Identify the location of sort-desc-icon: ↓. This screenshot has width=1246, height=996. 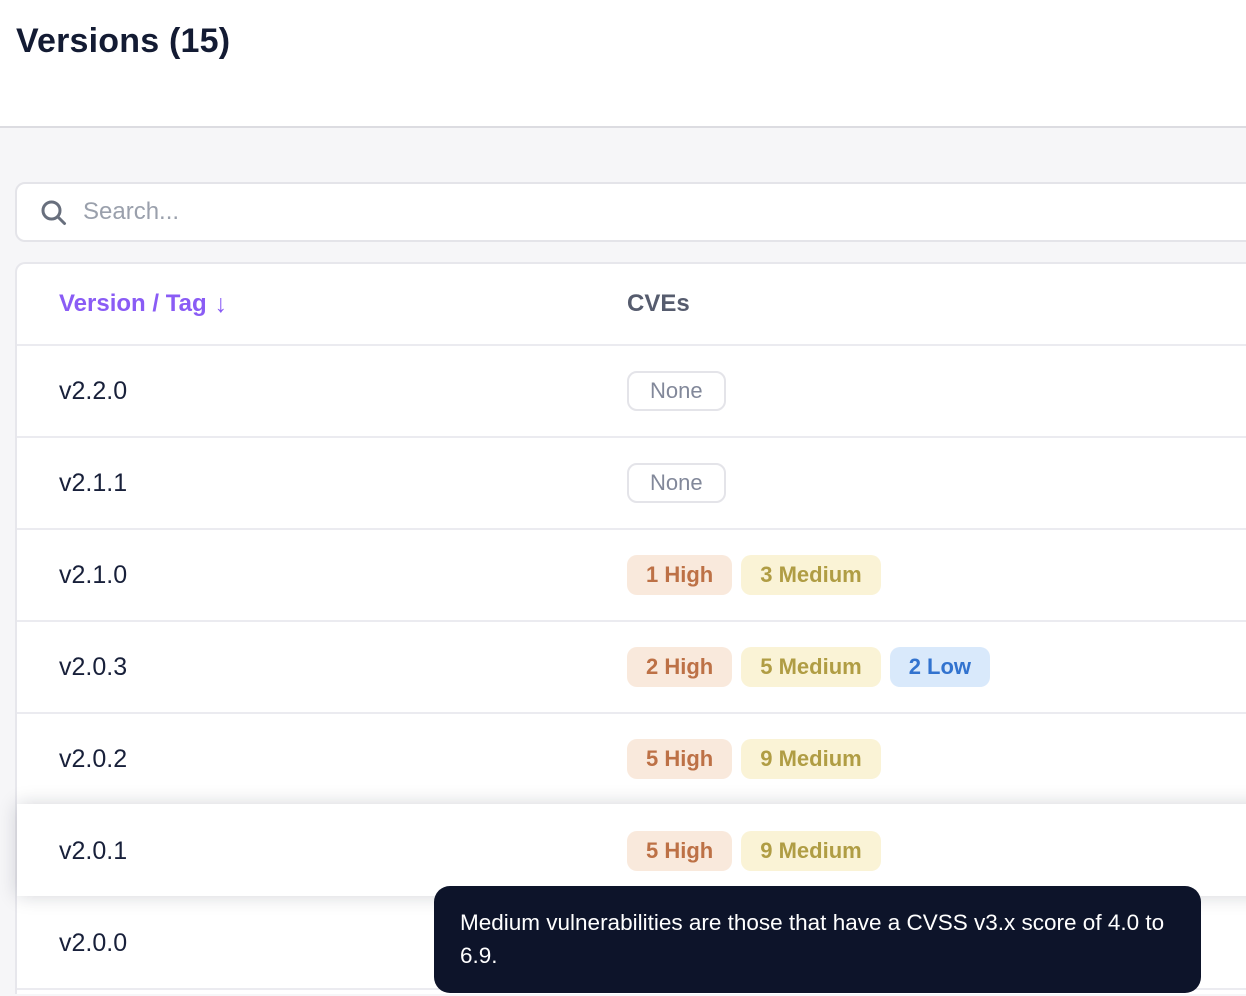
(221, 303).